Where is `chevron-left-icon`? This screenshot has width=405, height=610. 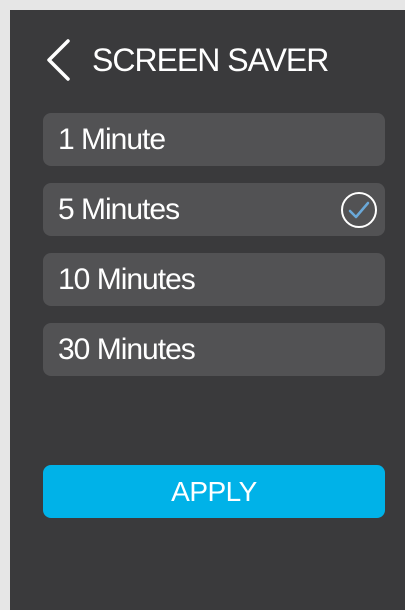
chevron-left-icon is located at coordinates (58, 60).